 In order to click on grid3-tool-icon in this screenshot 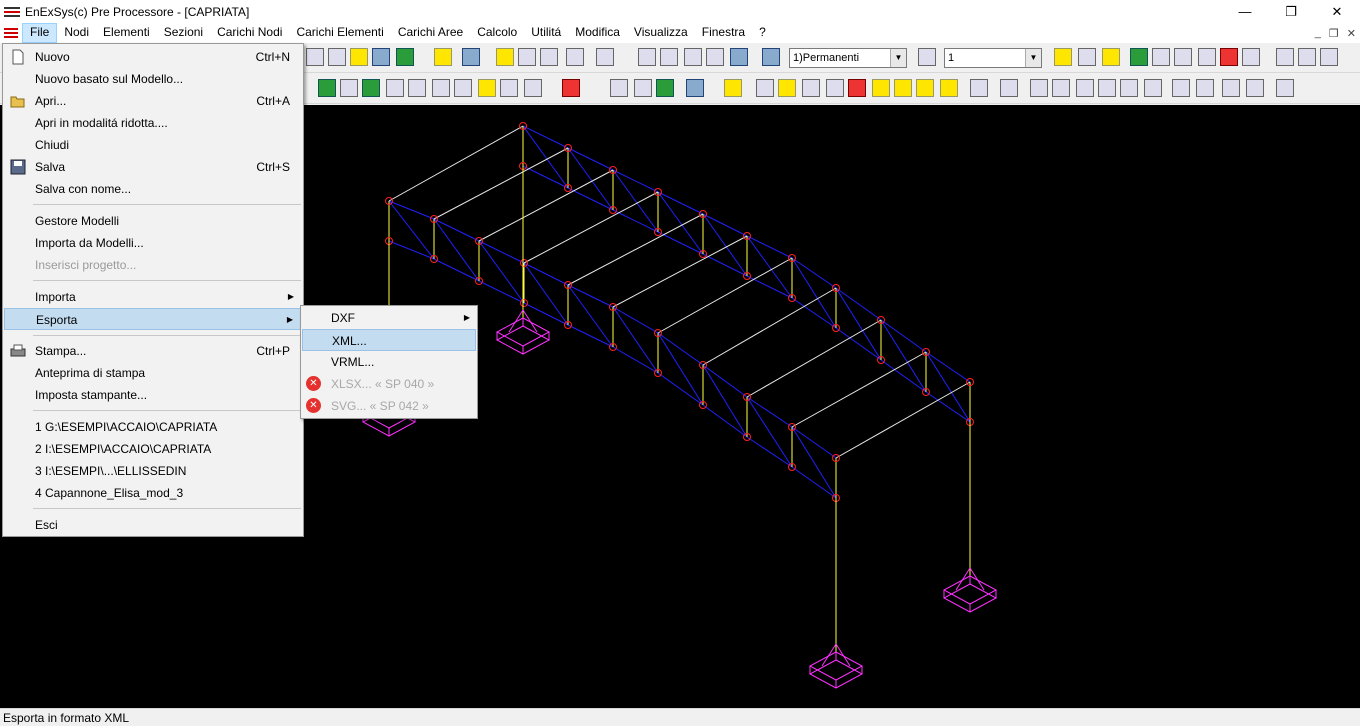, I will do `click(1129, 88)`.